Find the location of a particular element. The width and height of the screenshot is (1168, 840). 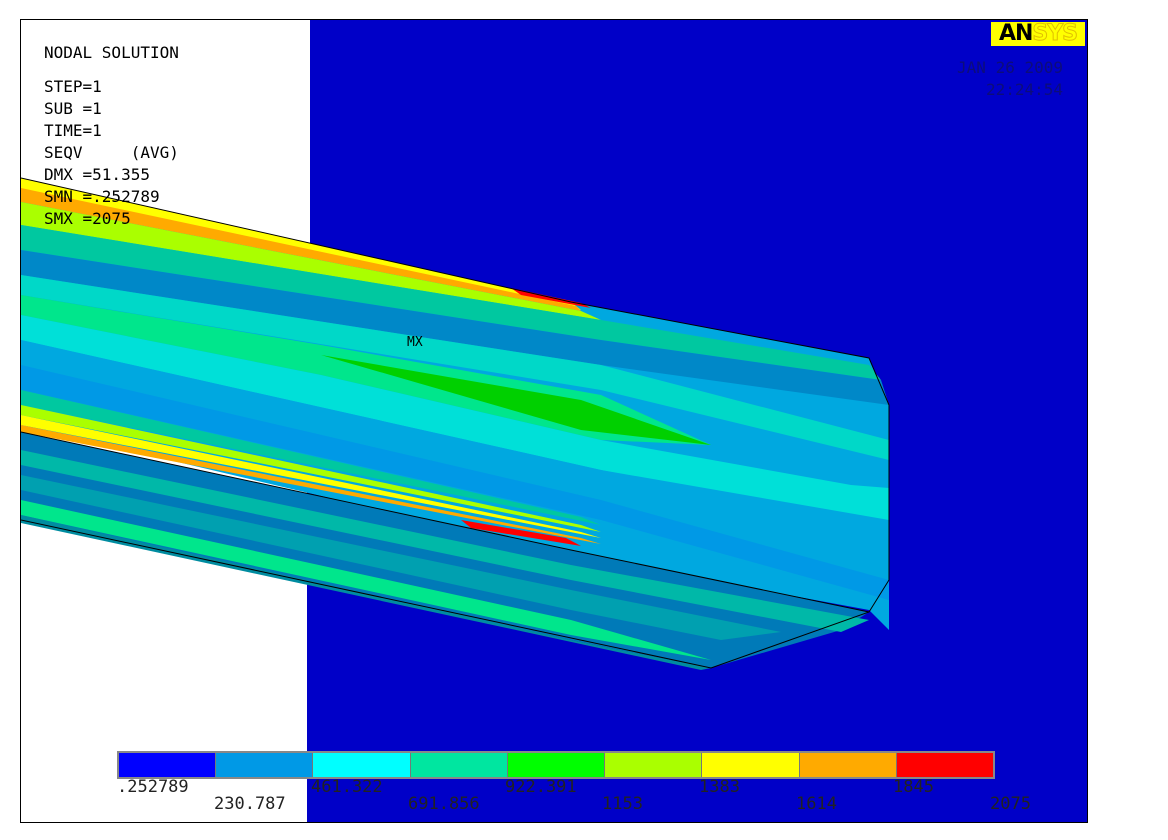

date-stamp: JAN 26 2009 is located at coordinates (1010, 67).